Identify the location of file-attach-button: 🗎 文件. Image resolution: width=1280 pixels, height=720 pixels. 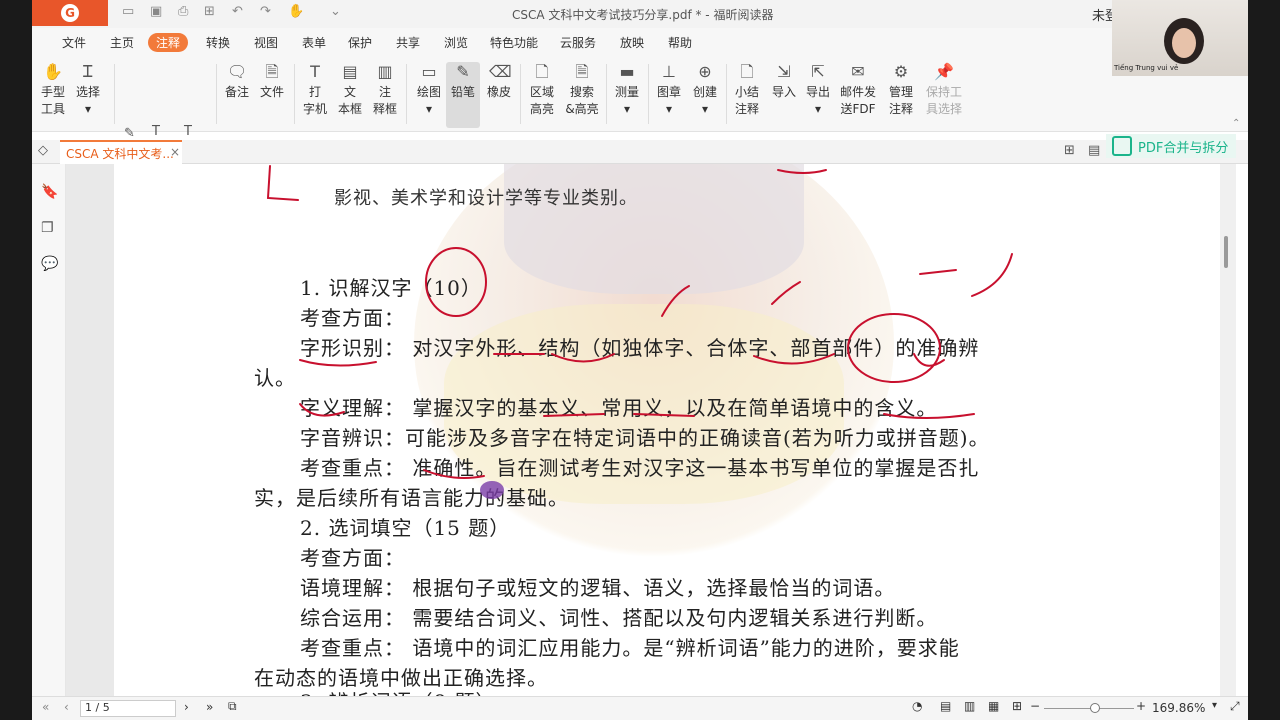
(272, 81).